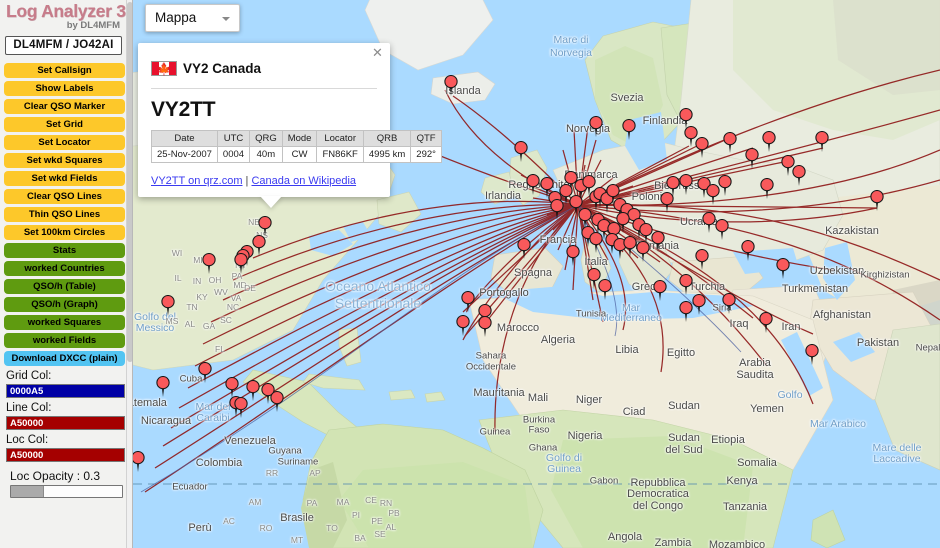  I want to click on sidebar-button-set-locator: Set Locator, so click(64, 142).